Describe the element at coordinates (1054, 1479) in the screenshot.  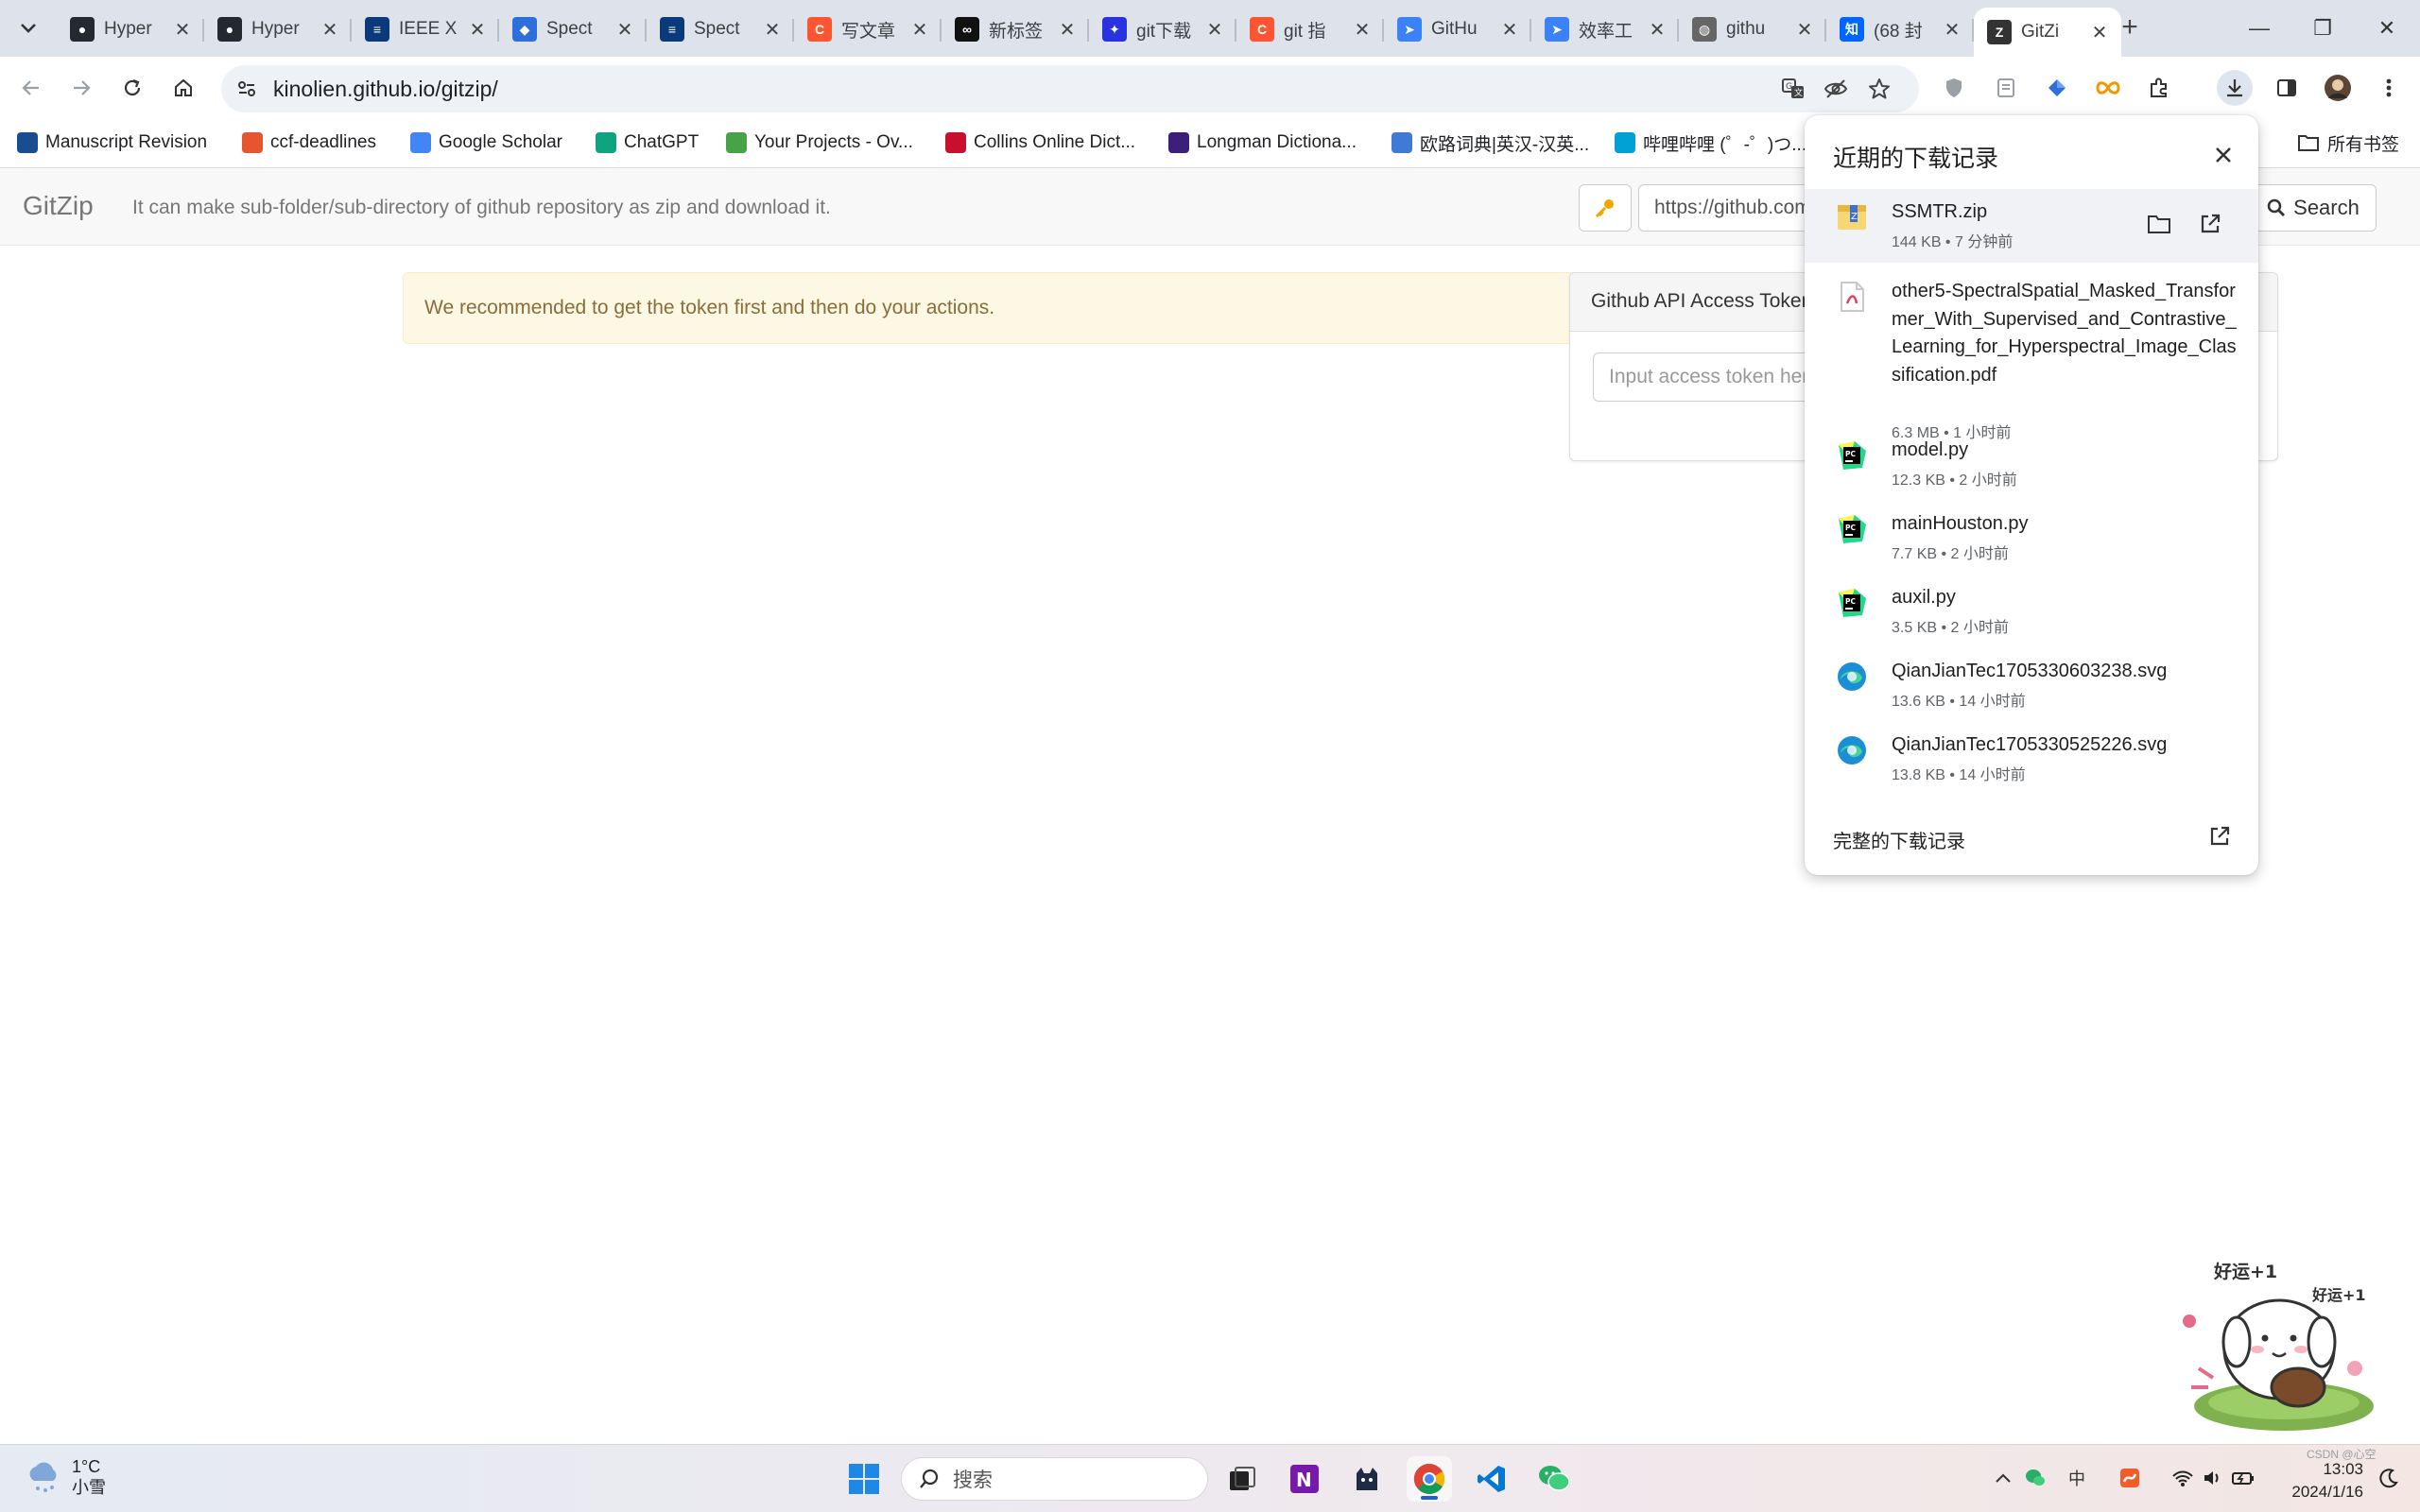
I see `taskbar-search: 搜索` at that location.